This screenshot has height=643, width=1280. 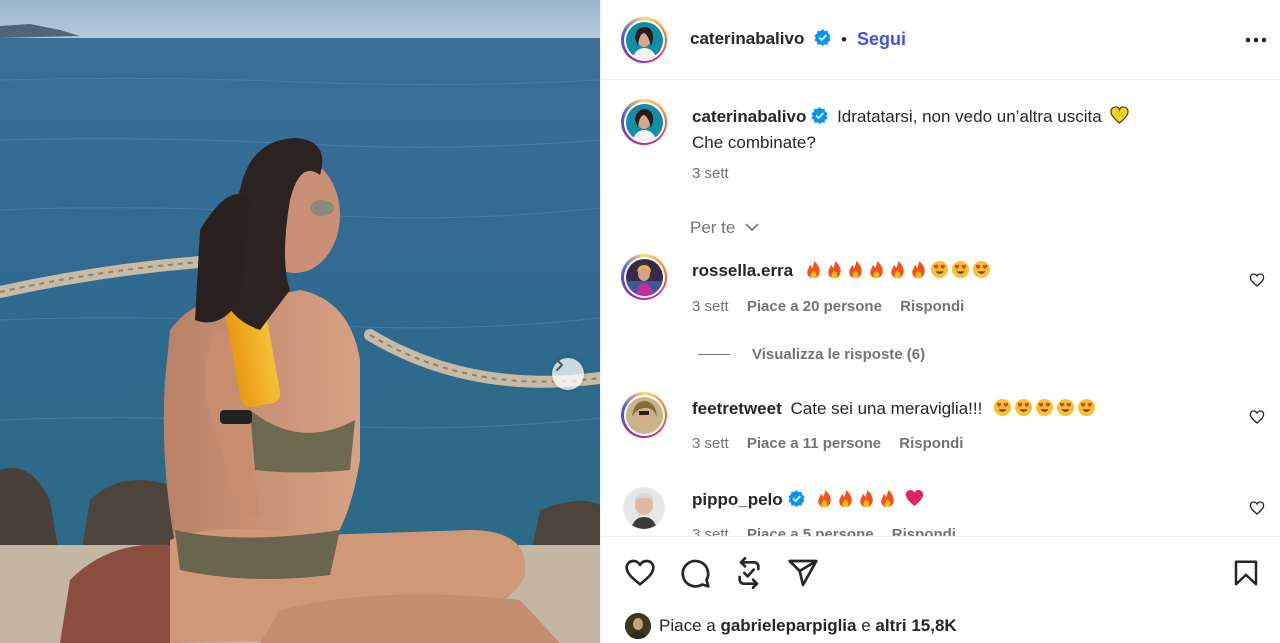 What do you see at coordinates (881, 39) in the screenshot?
I see `follow-button: Segui` at bounding box center [881, 39].